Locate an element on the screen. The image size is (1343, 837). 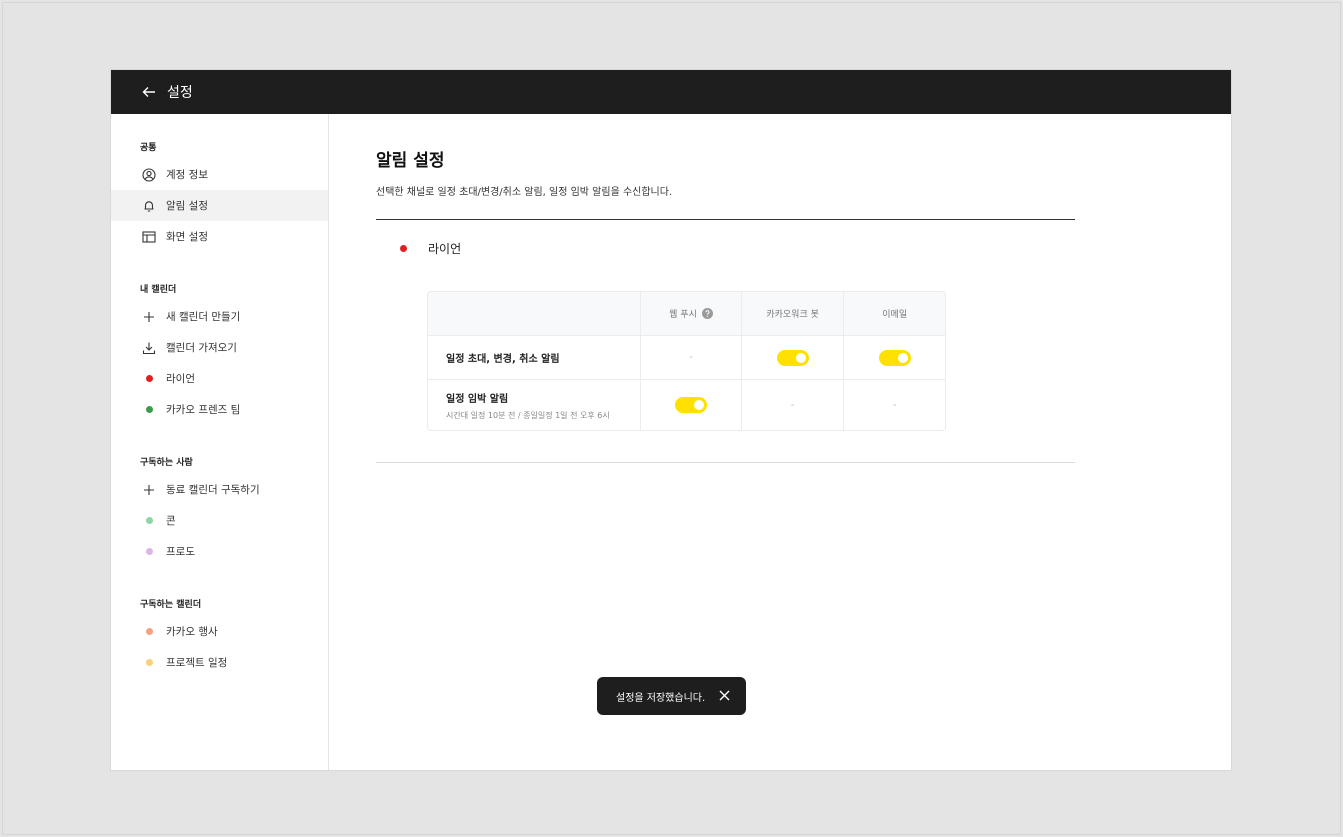
sidebar-item-subscribe-colleague: 동료 캘린더 구독하기 is located at coordinates (219, 489).